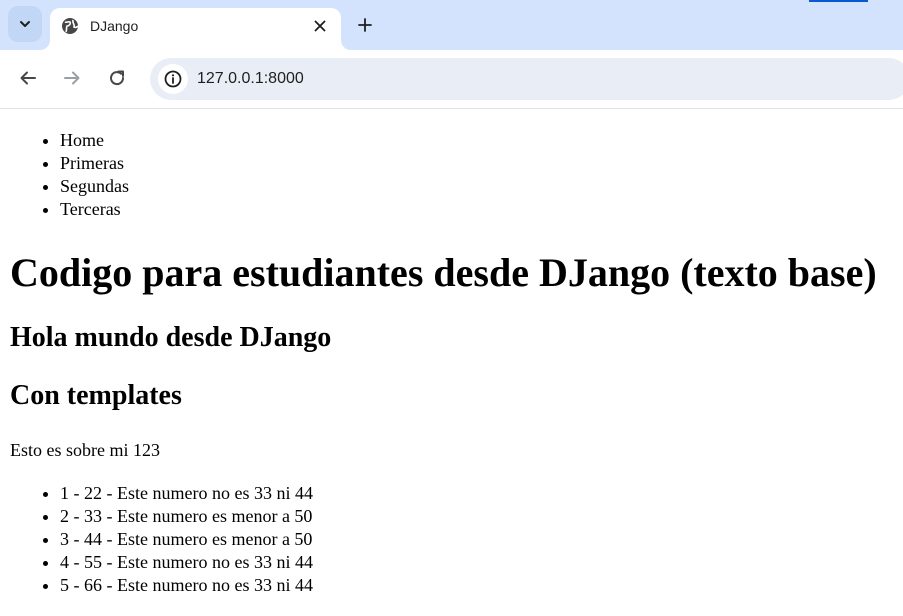 Image resolution: width=903 pixels, height=616 pixels. What do you see at coordinates (451, 25) in the screenshot?
I see `tab-strip: DJango` at bounding box center [451, 25].